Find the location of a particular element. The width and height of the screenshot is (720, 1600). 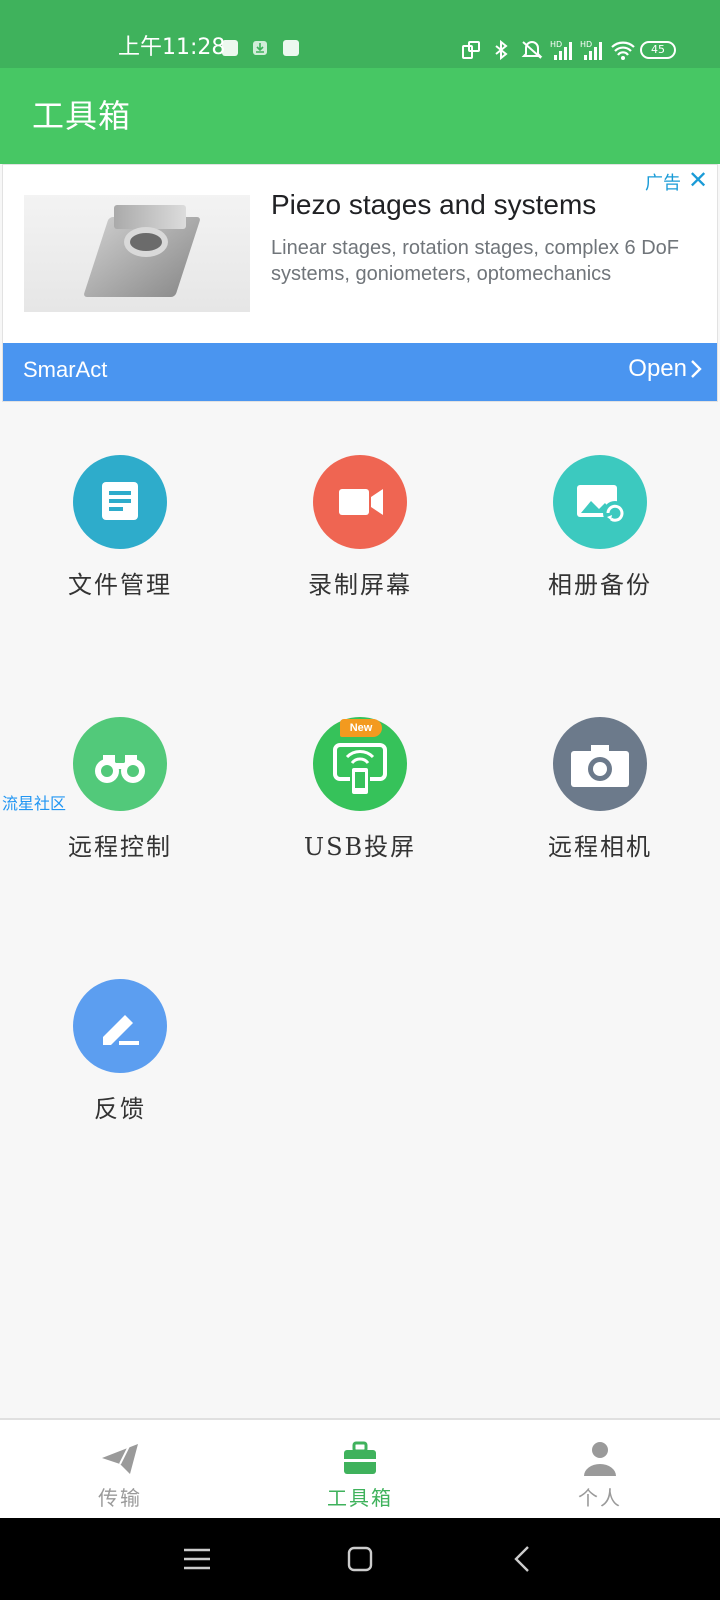

bluetooth-icon is located at coordinates (501, 50).